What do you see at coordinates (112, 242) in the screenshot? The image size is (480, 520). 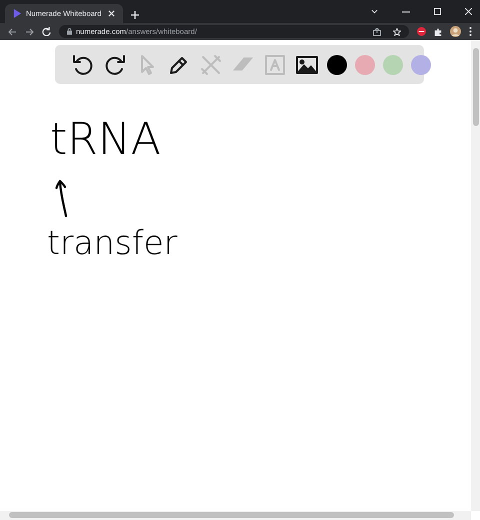 I see `handwritten-word: transfer` at bounding box center [112, 242].